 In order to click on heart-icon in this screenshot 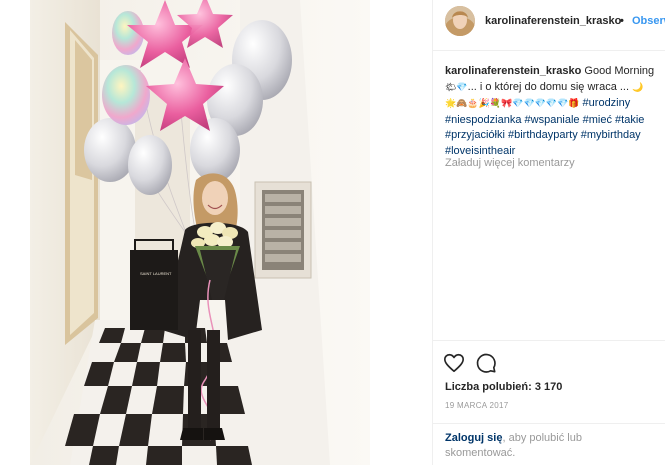, I will do `click(454, 363)`.